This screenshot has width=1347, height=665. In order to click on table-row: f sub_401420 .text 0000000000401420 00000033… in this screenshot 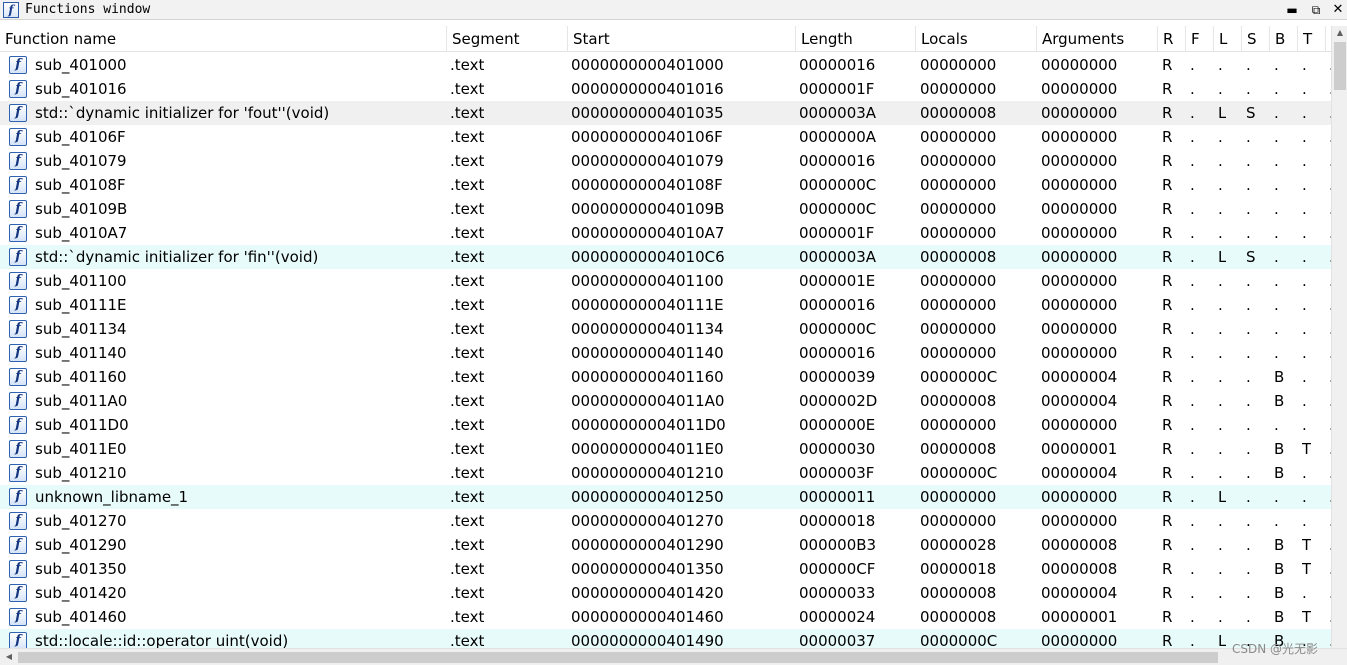, I will do `click(665, 593)`.